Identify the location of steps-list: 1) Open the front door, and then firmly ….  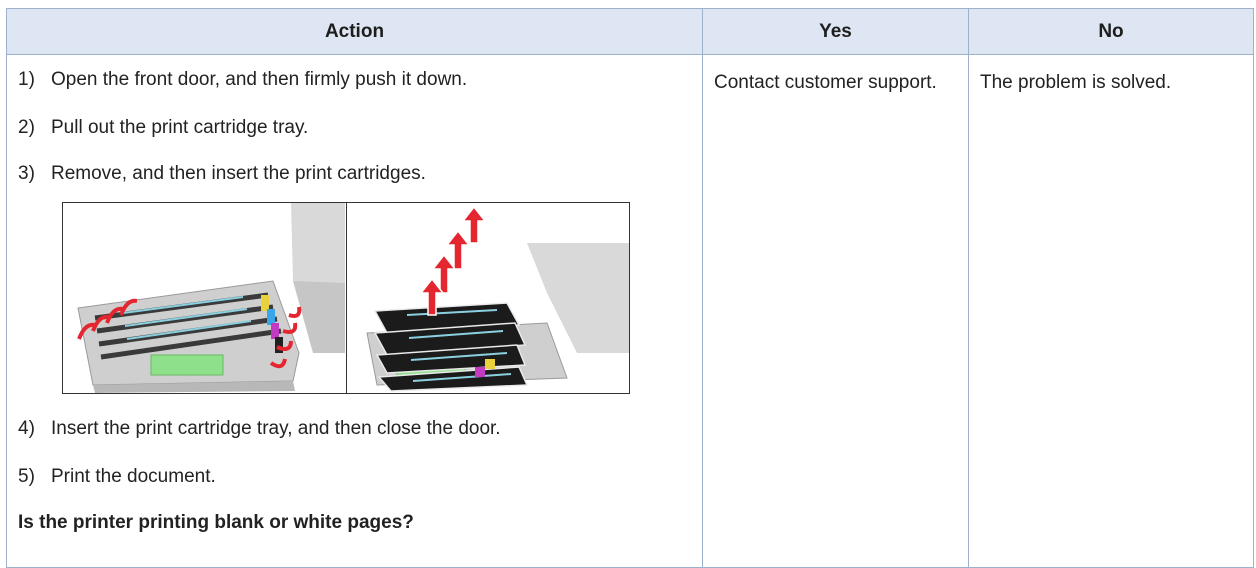
(354, 126).